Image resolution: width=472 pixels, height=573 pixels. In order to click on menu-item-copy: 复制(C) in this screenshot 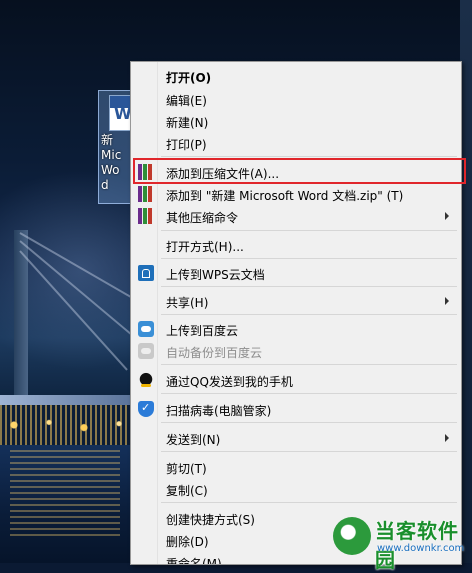, I will do `click(296, 489)`.